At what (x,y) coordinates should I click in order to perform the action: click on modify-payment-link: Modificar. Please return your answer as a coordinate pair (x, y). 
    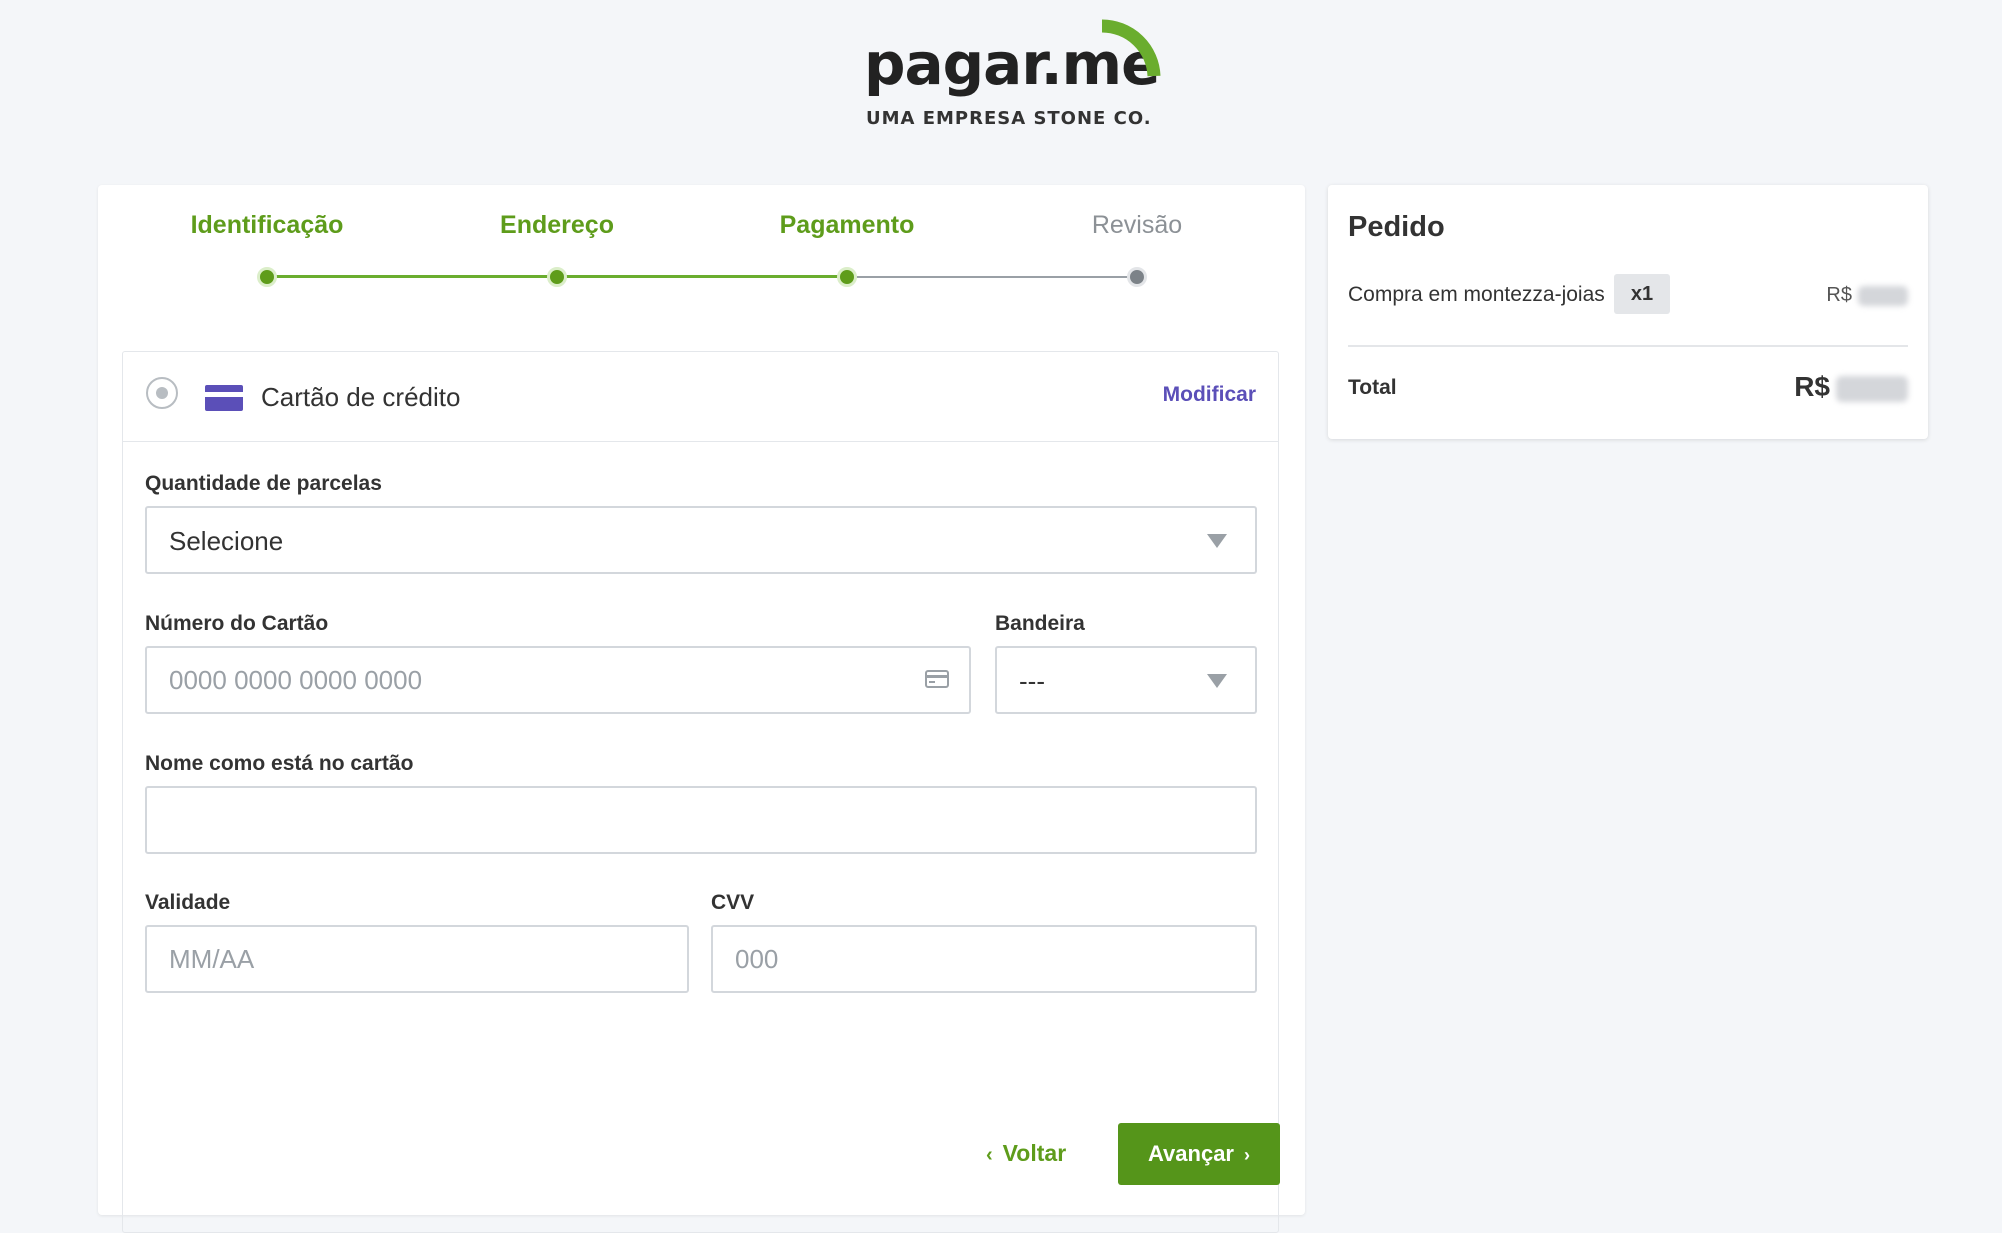
    Looking at the image, I should click on (1209, 395).